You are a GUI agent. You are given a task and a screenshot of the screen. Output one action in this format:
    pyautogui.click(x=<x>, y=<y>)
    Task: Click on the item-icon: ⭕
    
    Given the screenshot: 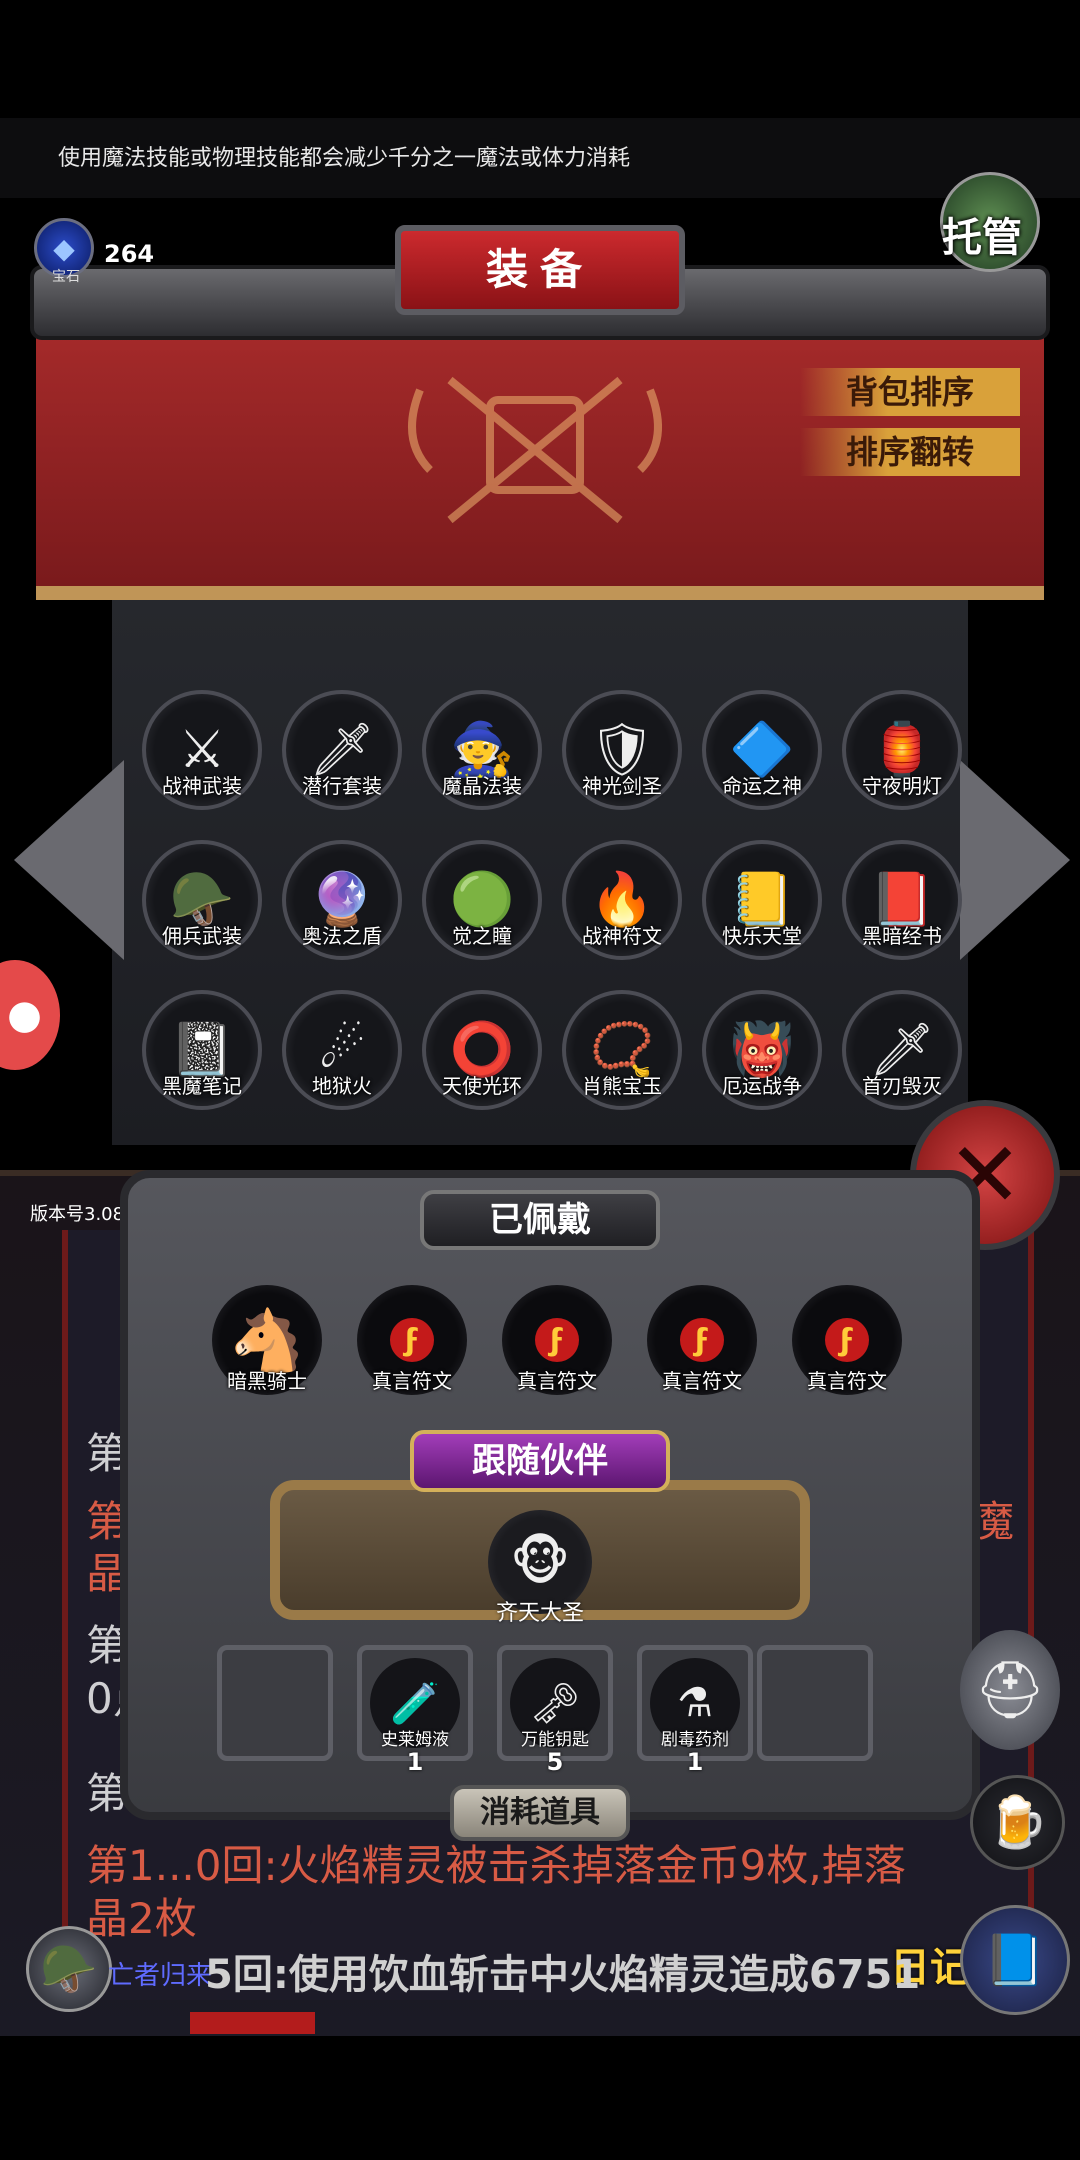 What is the action you would take?
    pyautogui.click(x=482, y=1050)
    